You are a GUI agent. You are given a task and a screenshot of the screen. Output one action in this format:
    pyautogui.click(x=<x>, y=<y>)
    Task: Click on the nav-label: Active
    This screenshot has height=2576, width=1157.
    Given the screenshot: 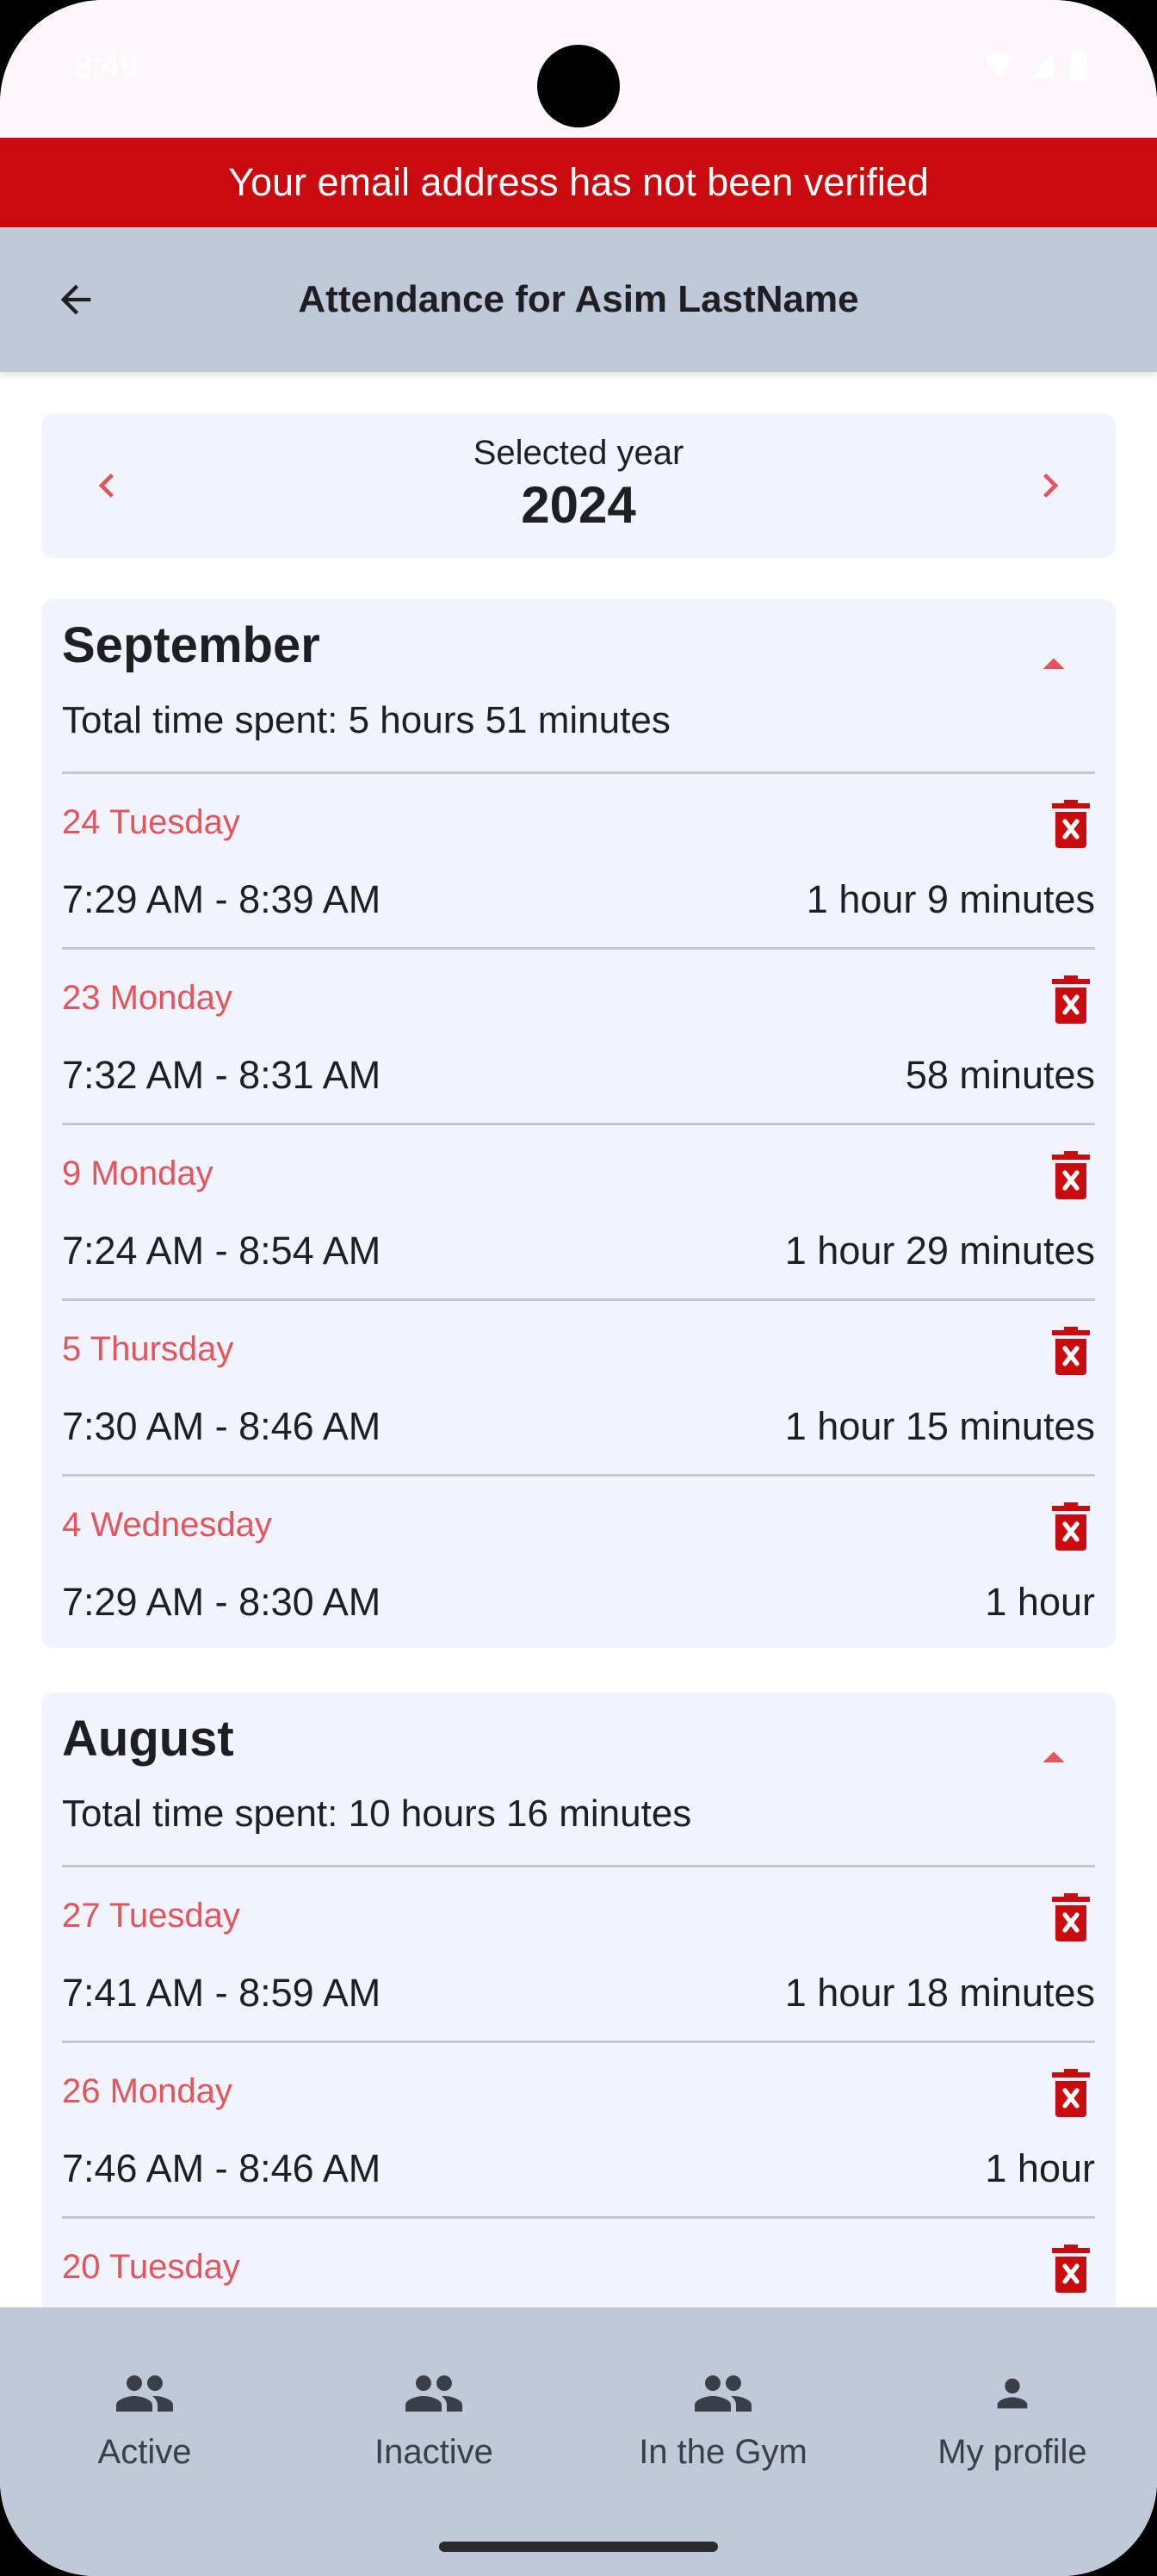 What is the action you would take?
    pyautogui.click(x=145, y=2452)
    